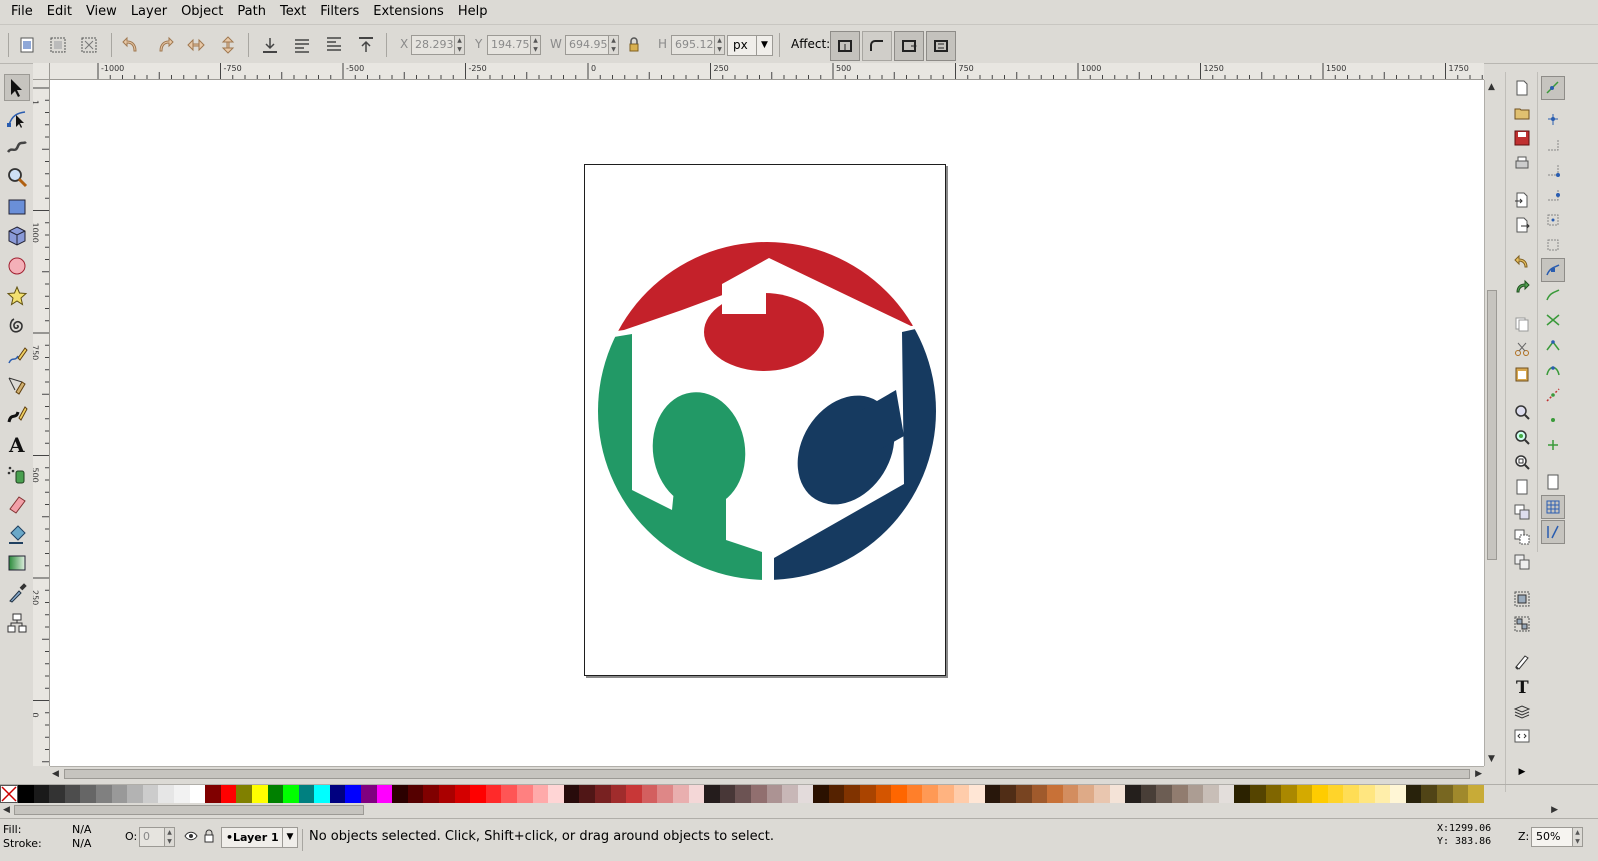 The height and width of the screenshot is (861, 1598). Describe the element at coordinates (696, 45) in the screenshot. I see `h-field: 695.122` at that location.